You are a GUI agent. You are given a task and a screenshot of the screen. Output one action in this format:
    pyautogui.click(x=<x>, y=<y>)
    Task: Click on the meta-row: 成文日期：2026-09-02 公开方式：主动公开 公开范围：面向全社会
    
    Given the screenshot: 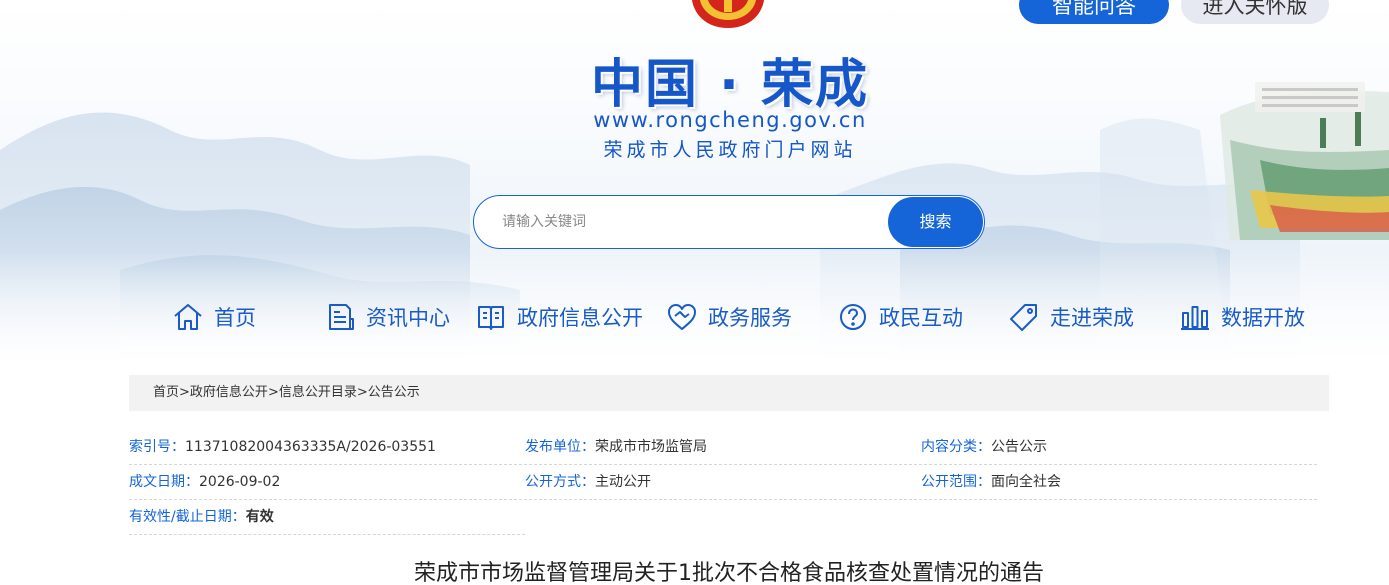 What is the action you would take?
    pyautogui.click(x=723, y=482)
    